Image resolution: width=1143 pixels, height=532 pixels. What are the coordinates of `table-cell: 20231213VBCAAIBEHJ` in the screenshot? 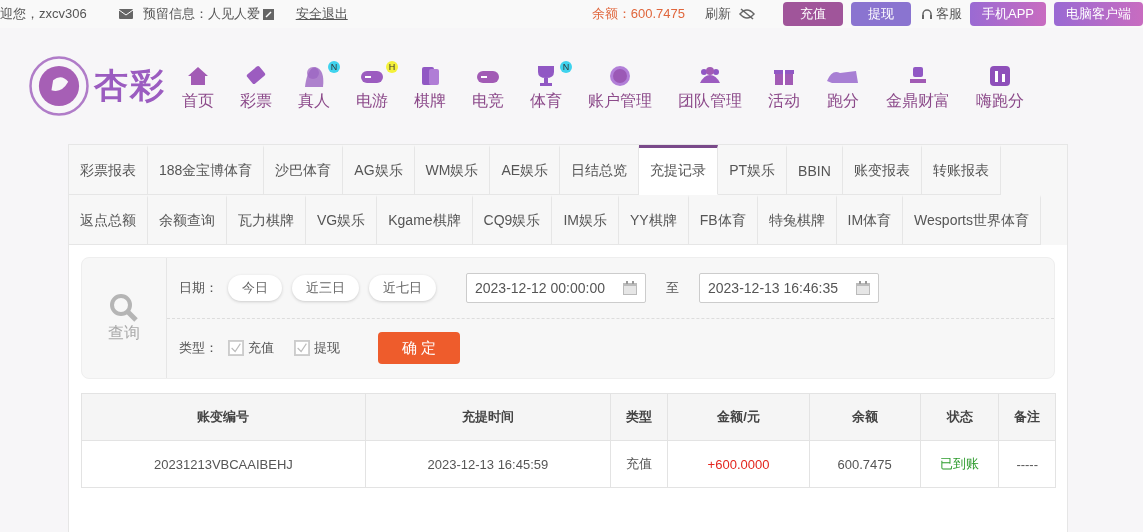 It's located at (223, 464).